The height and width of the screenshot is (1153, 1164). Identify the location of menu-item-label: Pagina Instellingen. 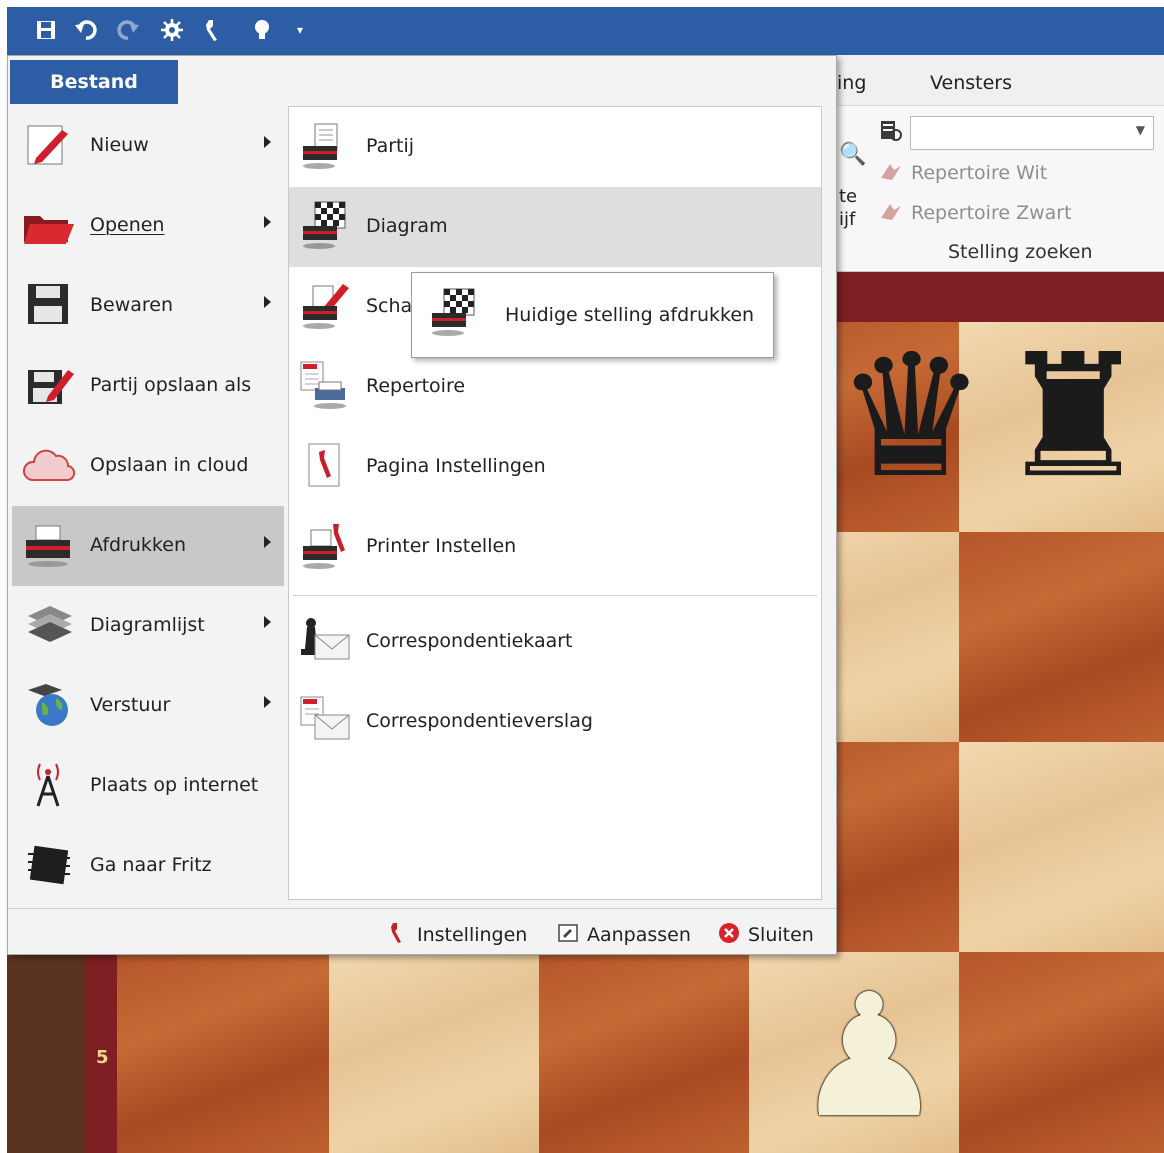
(456, 466).